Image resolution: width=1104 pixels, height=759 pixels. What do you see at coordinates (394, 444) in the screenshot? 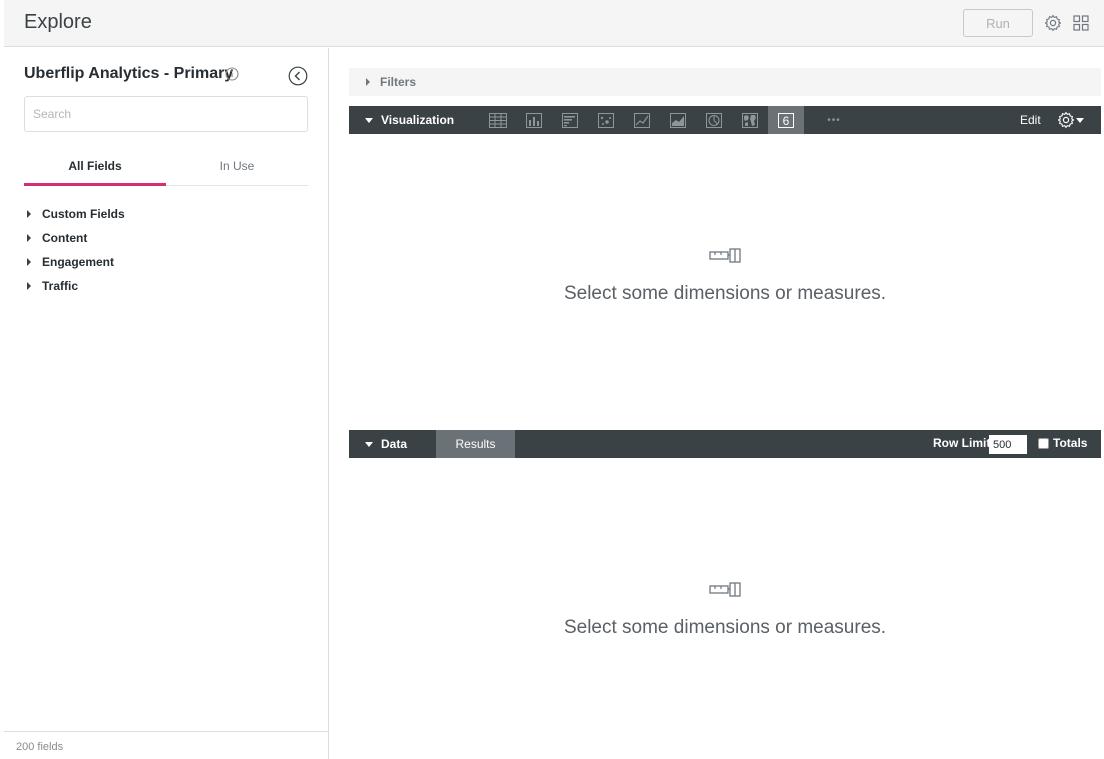
I see `data-label: Data` at bounding box center [394, 444].